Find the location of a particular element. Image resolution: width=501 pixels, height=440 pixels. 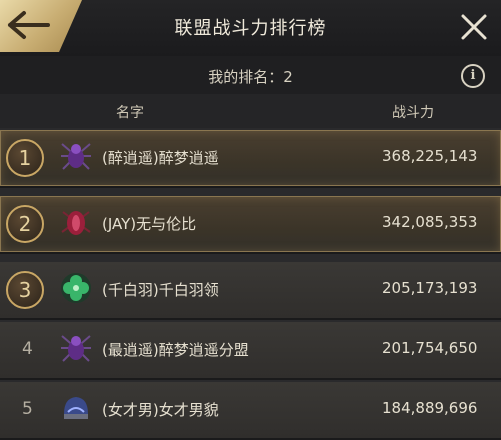

my-rank-text: 我的排名：2 is located at coordinates (250, 77).